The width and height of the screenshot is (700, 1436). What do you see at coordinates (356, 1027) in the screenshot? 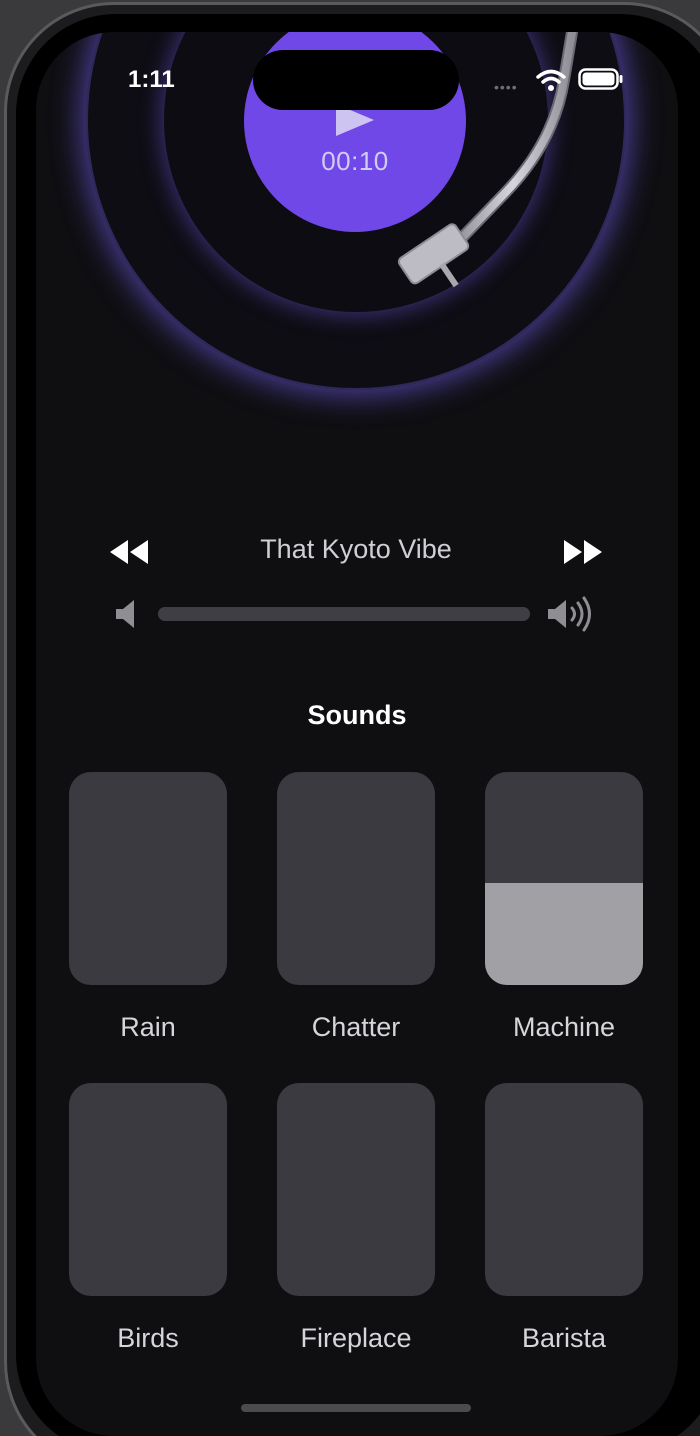
I see `sound-label-chatter: Chatter` at bounding box center [356, 1027].